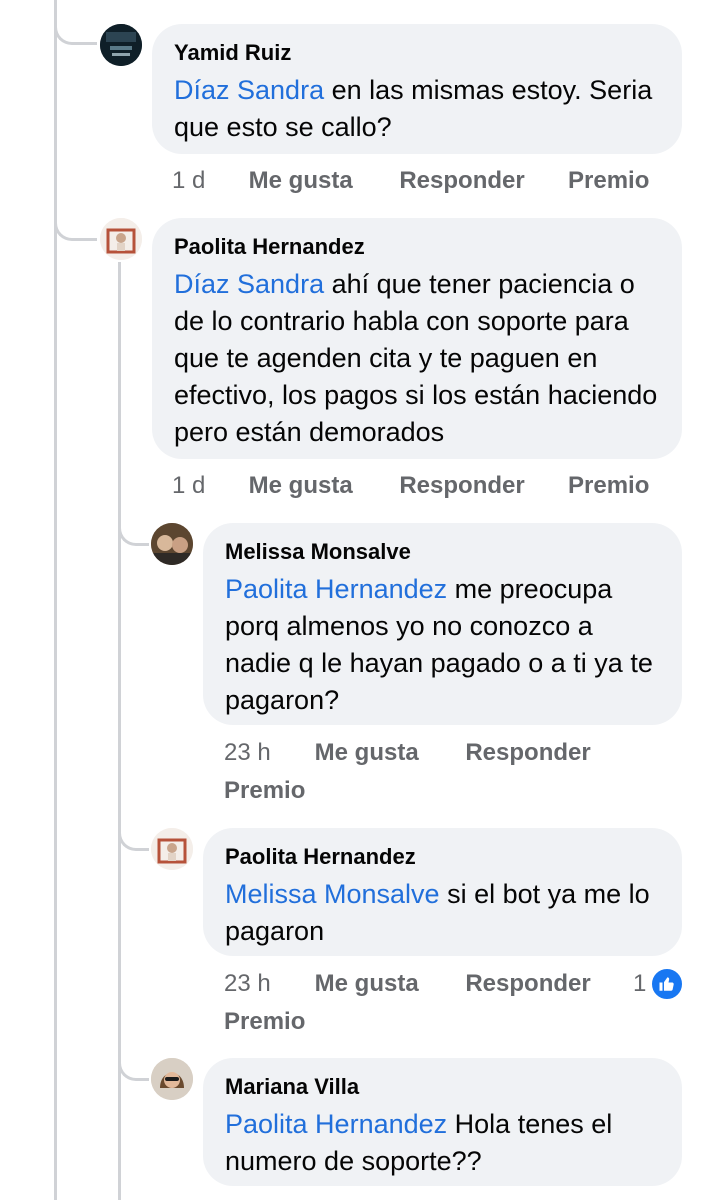  Describe the element at coordinates (442, 552) in the screenshot. I see `comment-author: Melissa Monsalve` at that location.